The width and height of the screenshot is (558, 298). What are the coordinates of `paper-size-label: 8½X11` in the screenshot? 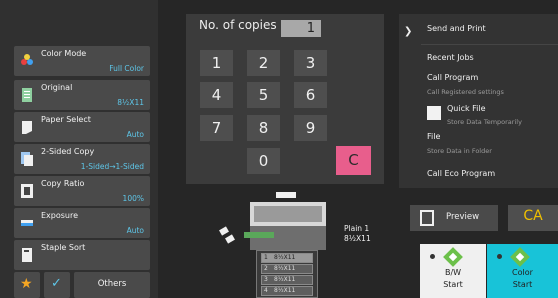 It's located at (357, 238).